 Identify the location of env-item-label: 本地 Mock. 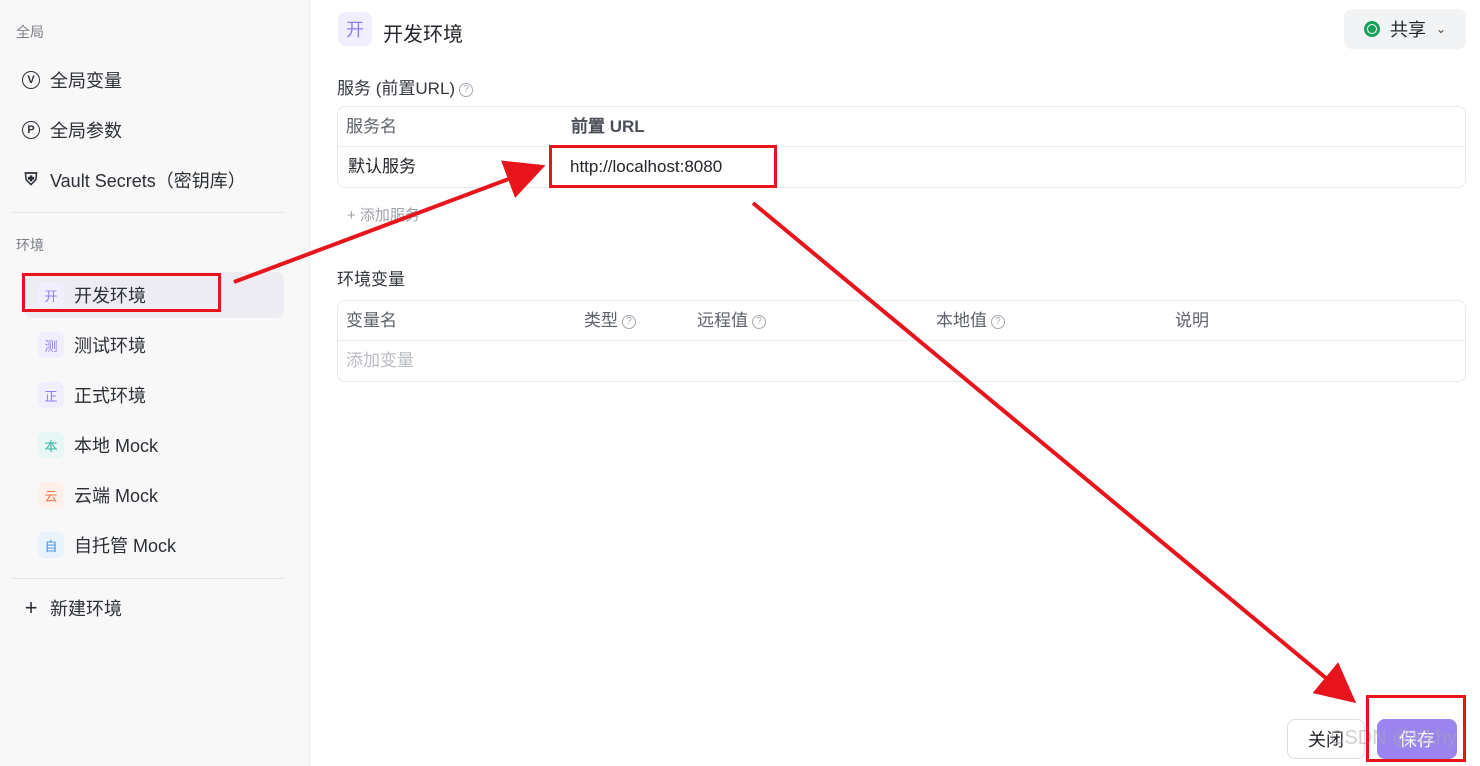
(116, 446).